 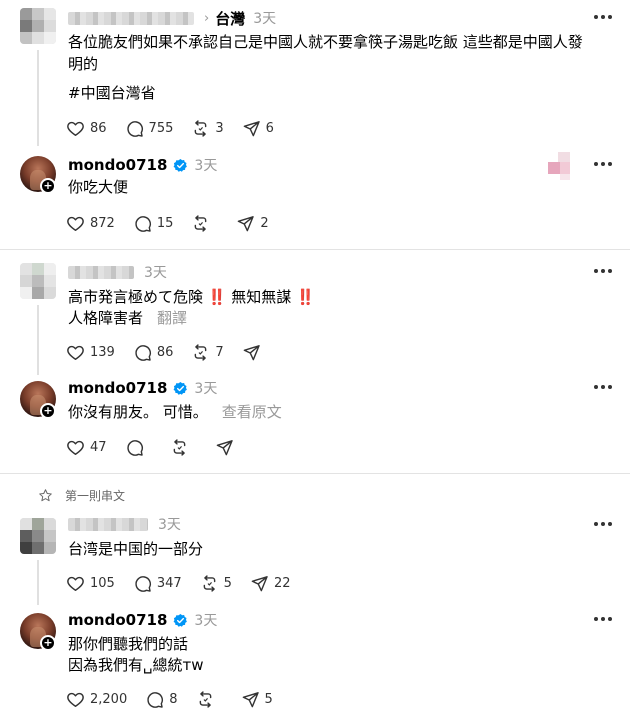 What do you see at coordinates (136, 549) in the screenshot?
I see `post-text-line: 台湾是中国的一部分` at bounding box center [136, 549].